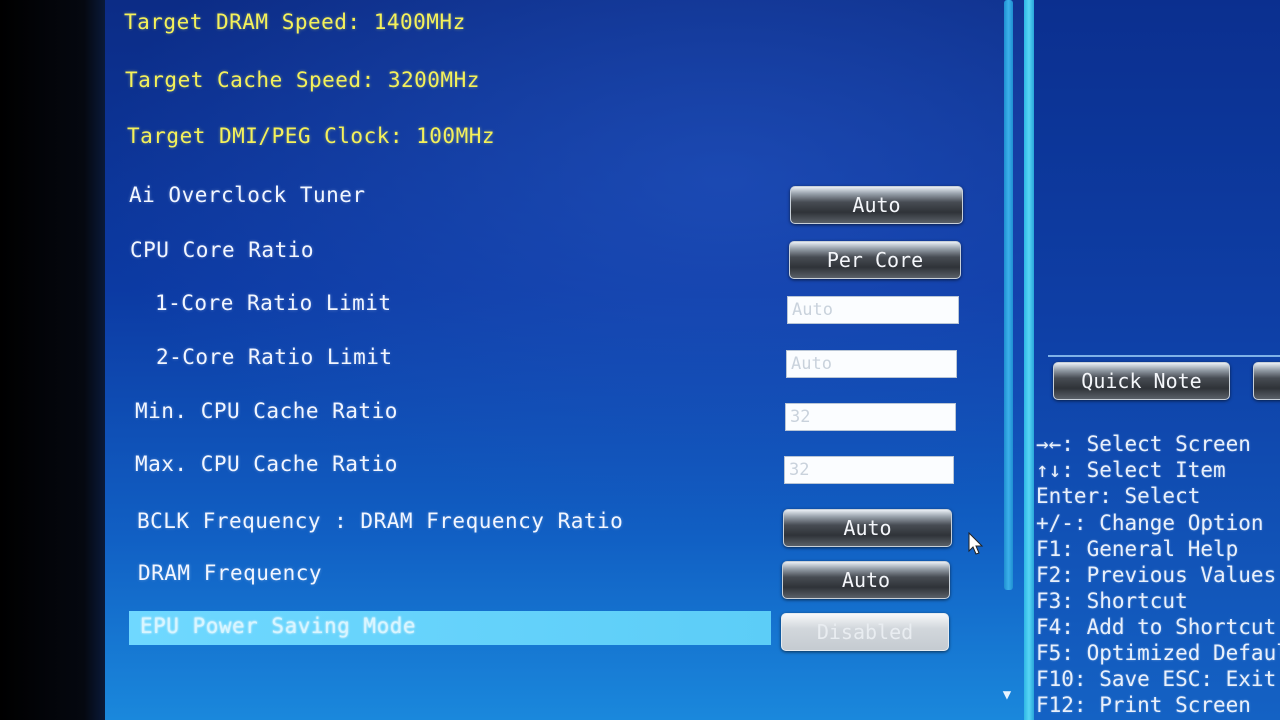 The image size is (1280, 720). Describe the element at coordinates (266, 411) in the screenshot. I see `min-cpu-cache-ratio-label: Min. CPU Cache Ratio` at that location.